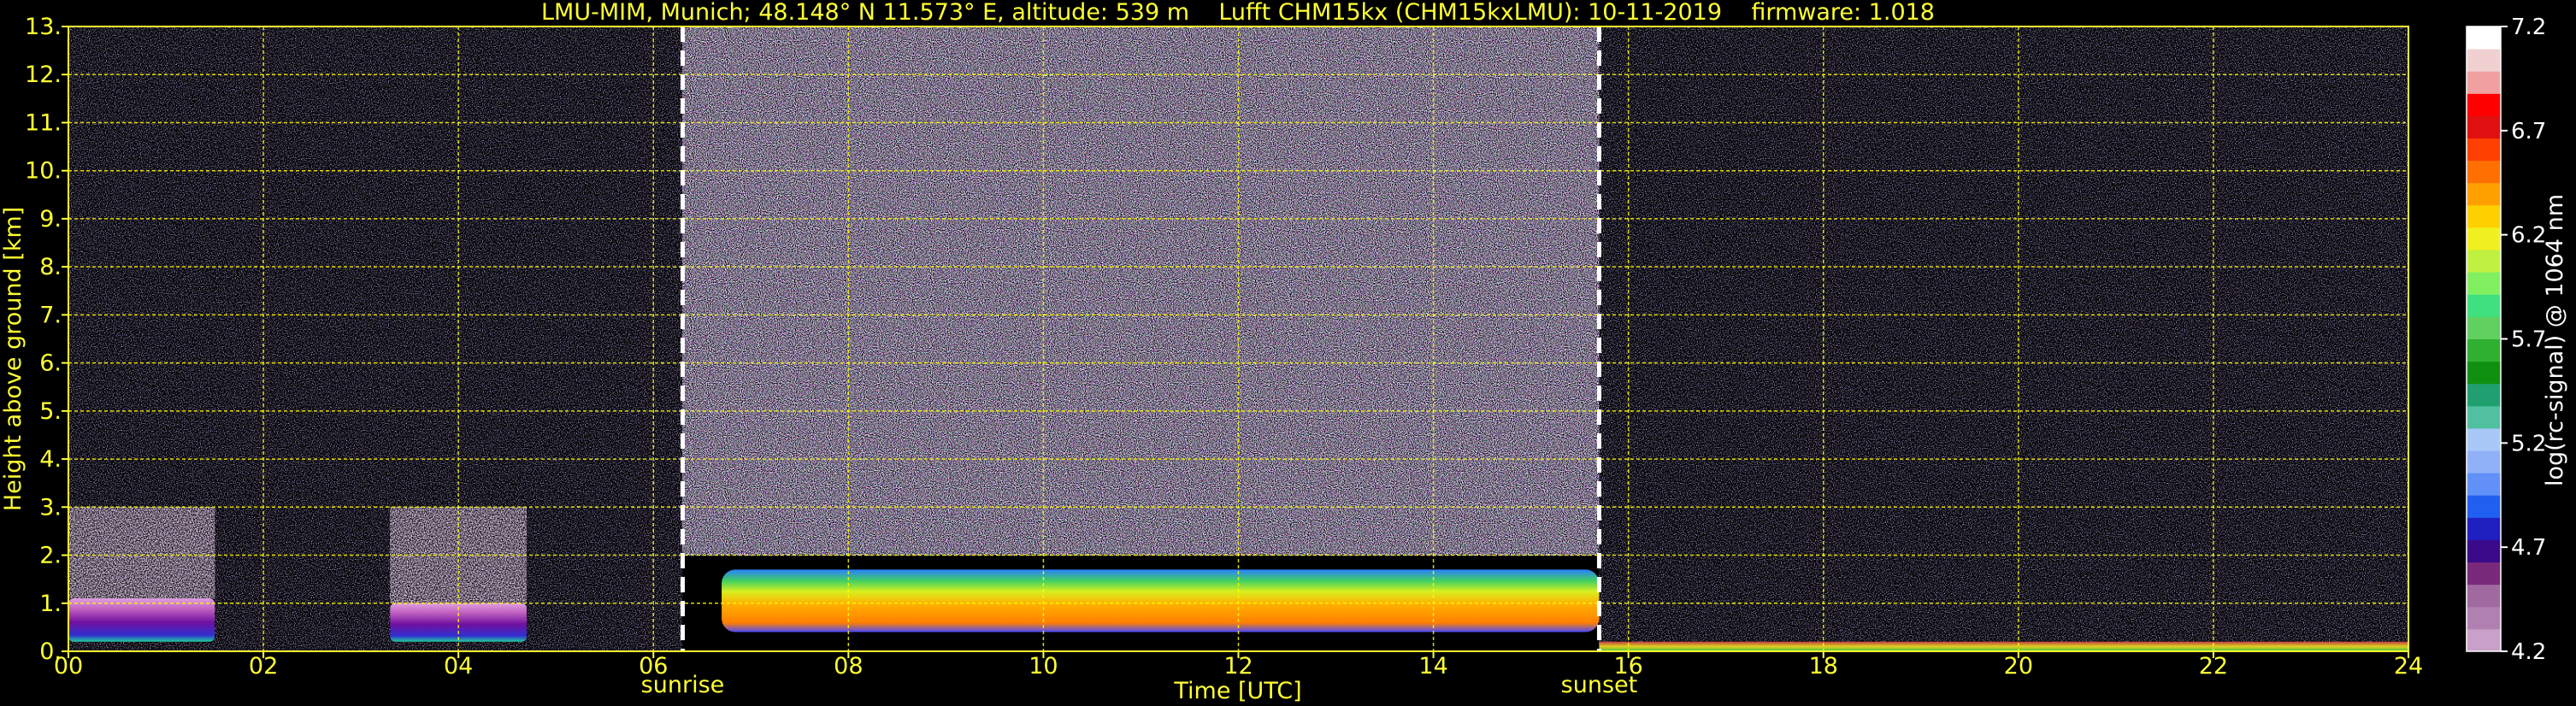  I want to click on low-cloud-haze, so click(141, 553).